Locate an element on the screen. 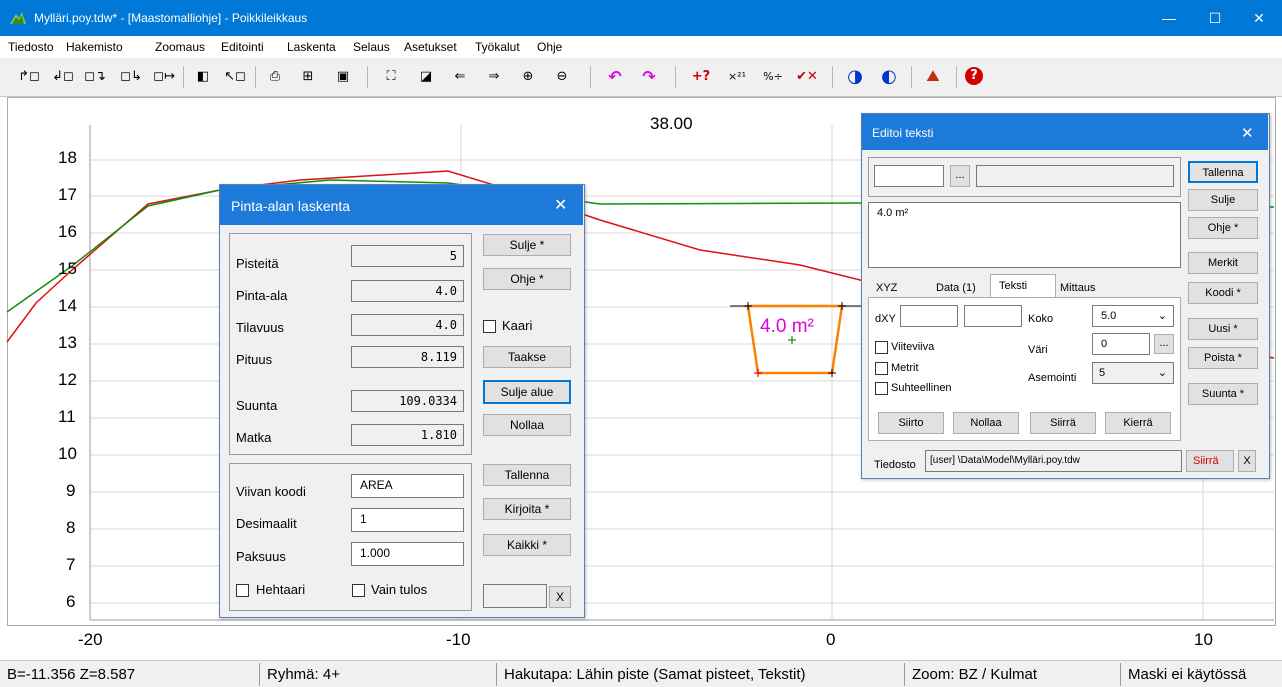 Image resolution: width=1282 pixels, height=687 pixels. kirjoita-button: Kirjoita * is located at coordinates (527, 509).